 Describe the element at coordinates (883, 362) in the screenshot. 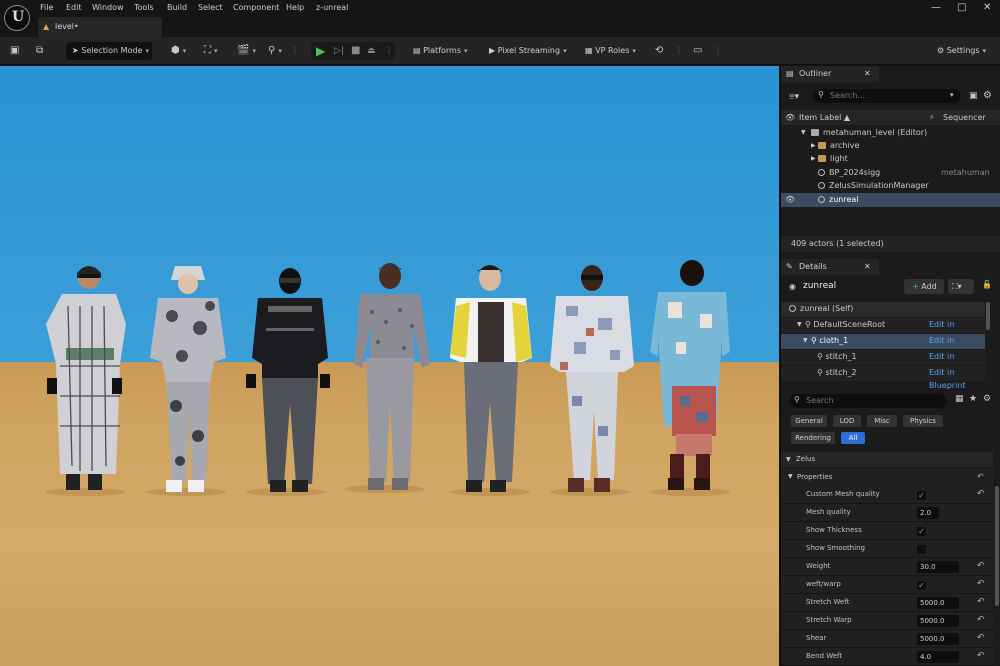

I see `component-item: ⚲ stitch_1 Edit in Blueprint` at that location.